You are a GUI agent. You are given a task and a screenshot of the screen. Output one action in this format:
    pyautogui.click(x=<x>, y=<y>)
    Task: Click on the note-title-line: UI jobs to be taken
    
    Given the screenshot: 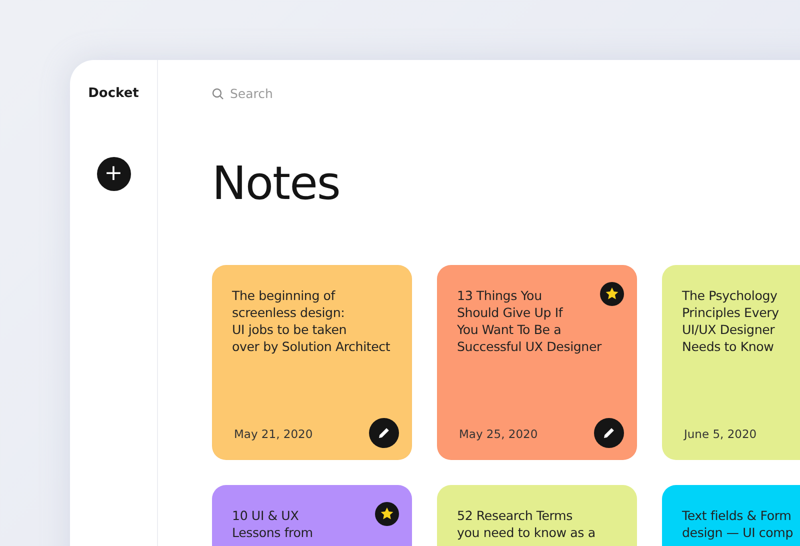 What is the action you would take?
    pyautogui.click(x=289, y=329)
    